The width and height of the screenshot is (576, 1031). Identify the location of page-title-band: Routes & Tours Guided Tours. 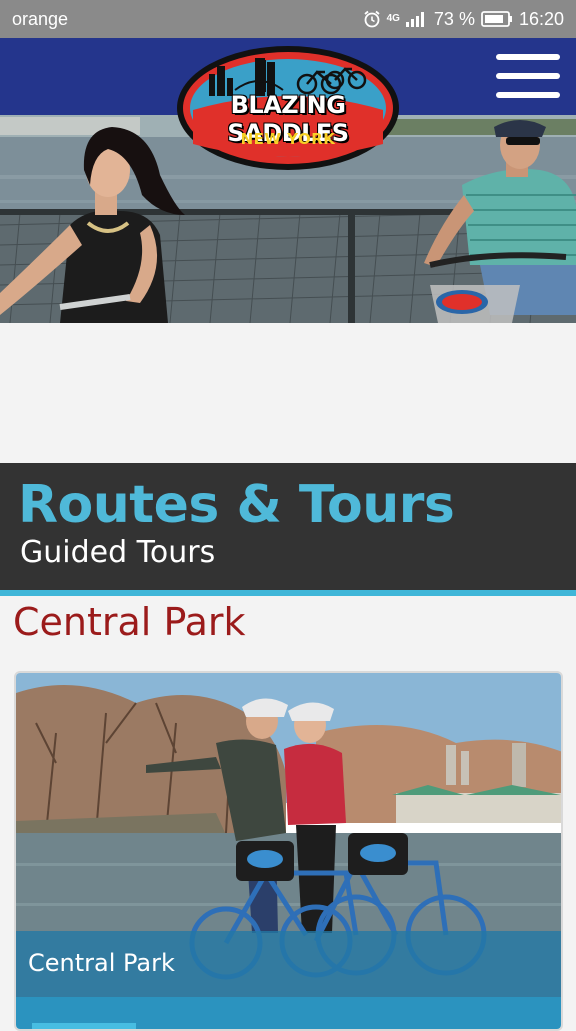
(288, 529).